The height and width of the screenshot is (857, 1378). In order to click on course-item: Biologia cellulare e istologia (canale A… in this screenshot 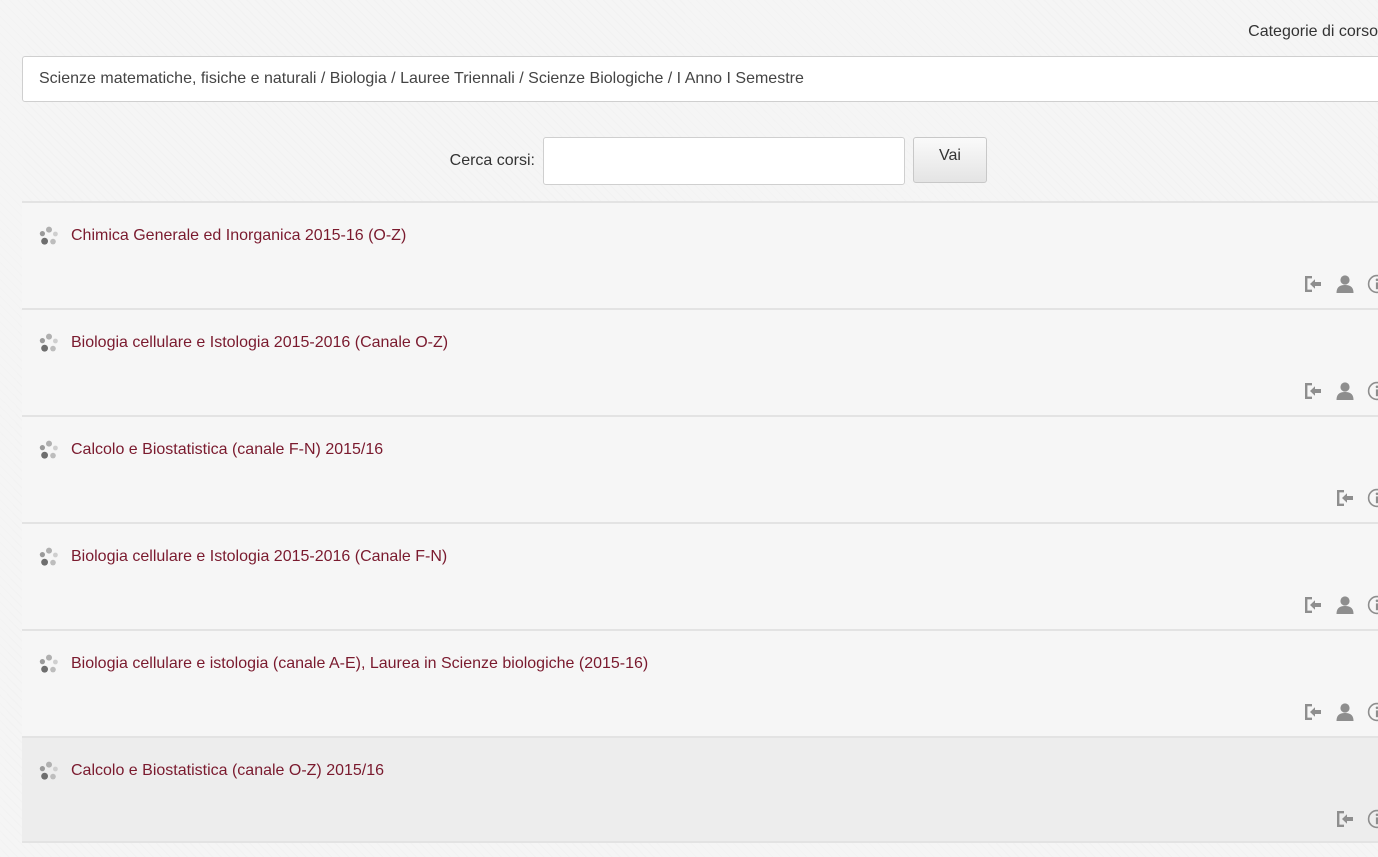, I will do `click(700, 682)`.